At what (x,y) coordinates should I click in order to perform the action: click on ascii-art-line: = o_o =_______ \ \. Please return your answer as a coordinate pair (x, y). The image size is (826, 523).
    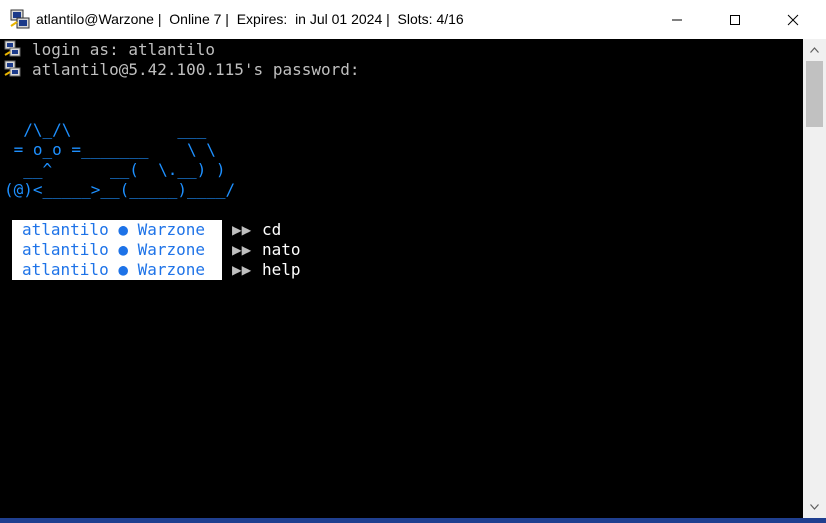
    Looking at the image, I should click on (110, 149).